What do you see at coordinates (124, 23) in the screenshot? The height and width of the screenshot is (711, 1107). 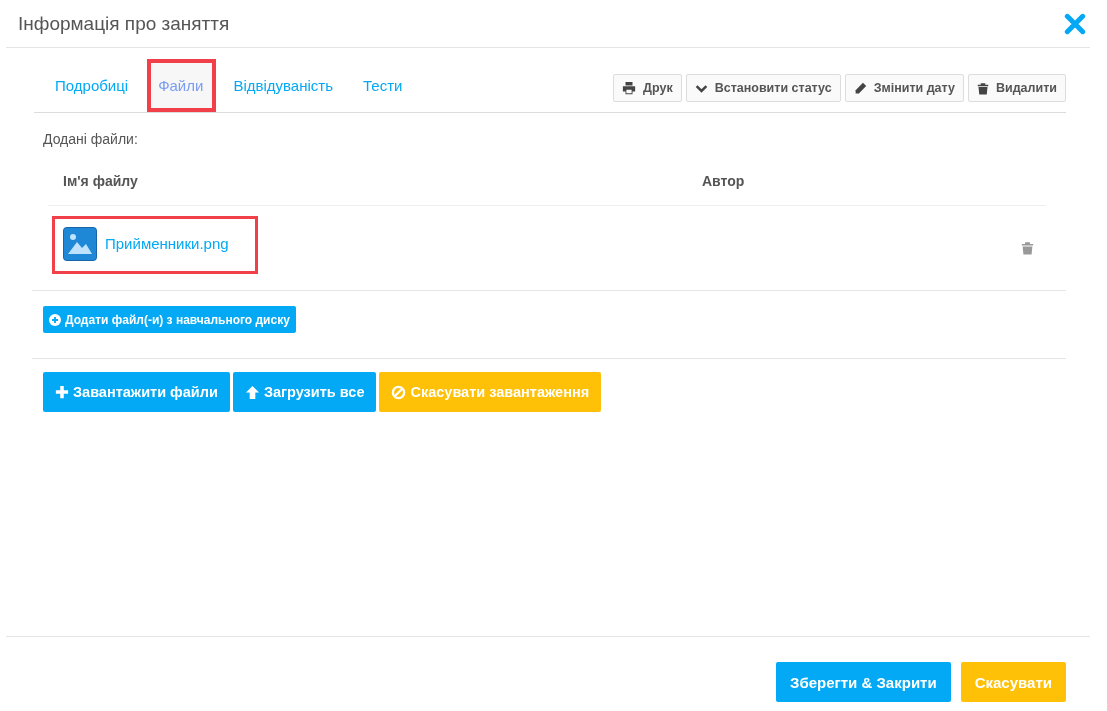 I see `dialog-title: Інформація про заняття` at bounding box center [124, 23].